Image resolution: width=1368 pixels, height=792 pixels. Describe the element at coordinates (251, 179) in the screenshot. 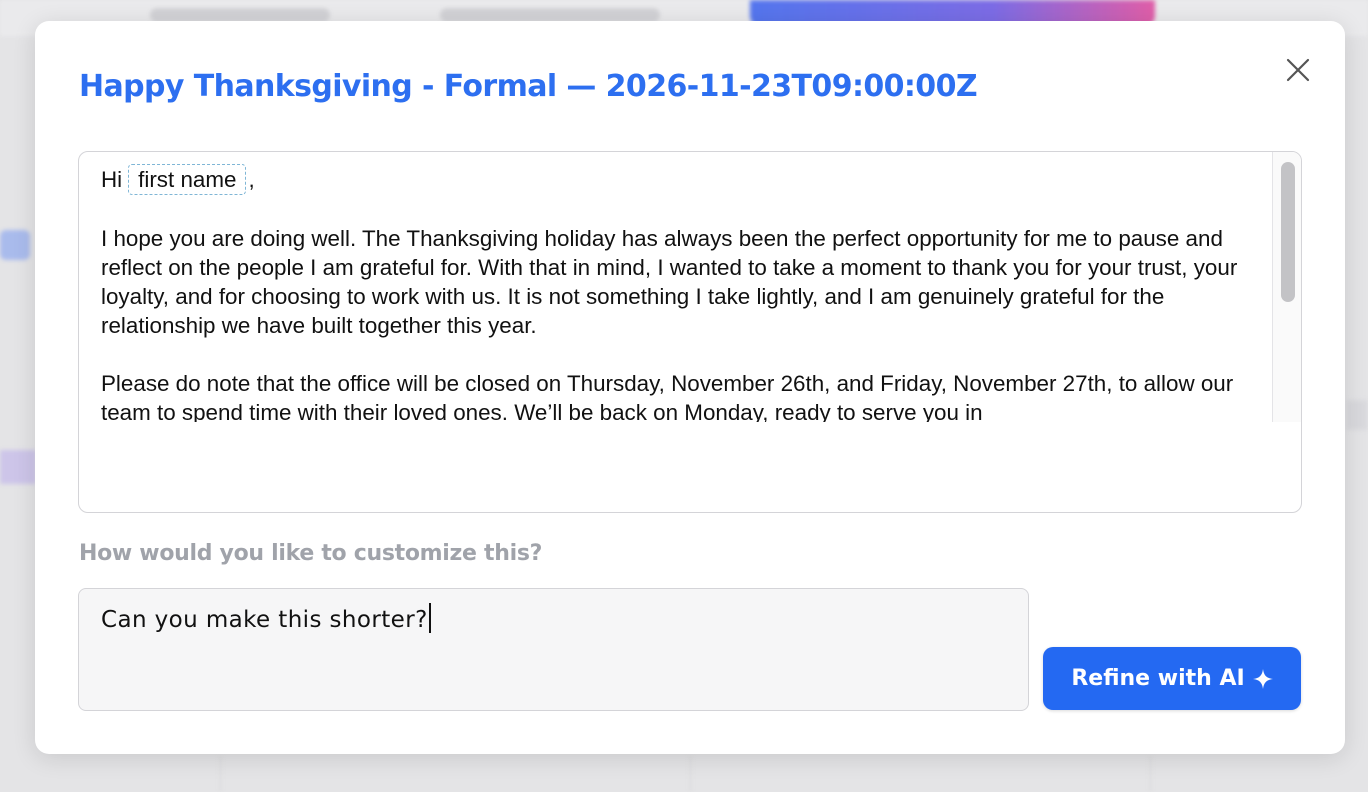

I see `greeting-suffix: ,` at that location.